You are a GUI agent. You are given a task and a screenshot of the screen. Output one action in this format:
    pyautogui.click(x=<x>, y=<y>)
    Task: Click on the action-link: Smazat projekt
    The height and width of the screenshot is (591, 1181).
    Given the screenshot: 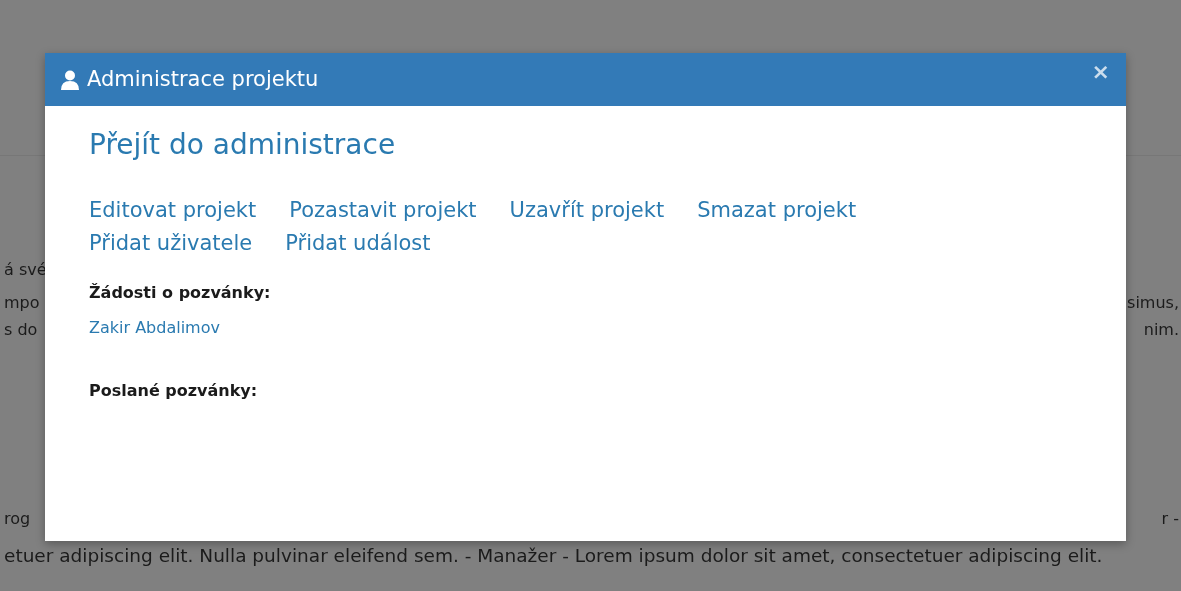 What is the action you would take?
    pyautogui.click(x=777, y=210)
    